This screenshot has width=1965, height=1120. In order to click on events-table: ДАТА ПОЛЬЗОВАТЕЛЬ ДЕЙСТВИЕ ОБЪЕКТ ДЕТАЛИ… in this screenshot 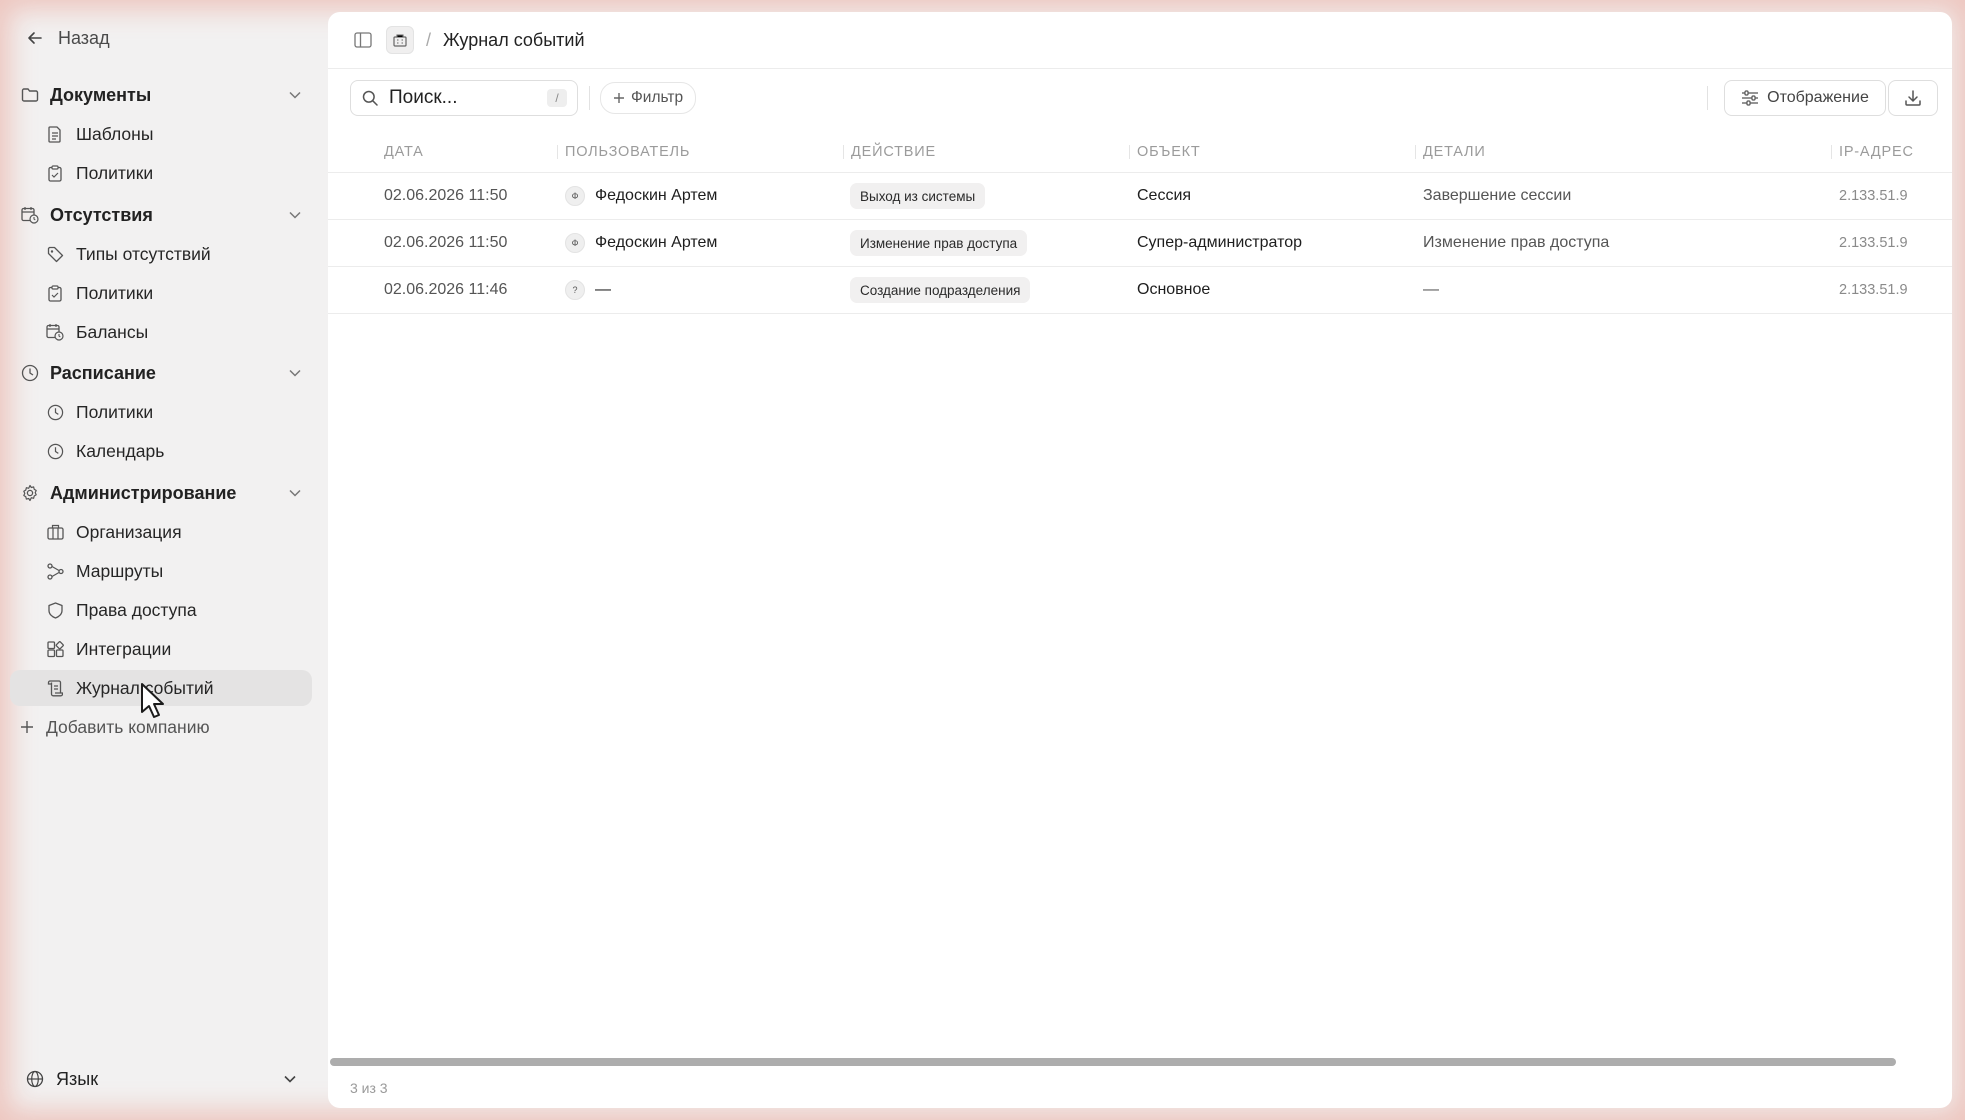, I will do `click(1140, 223)`.